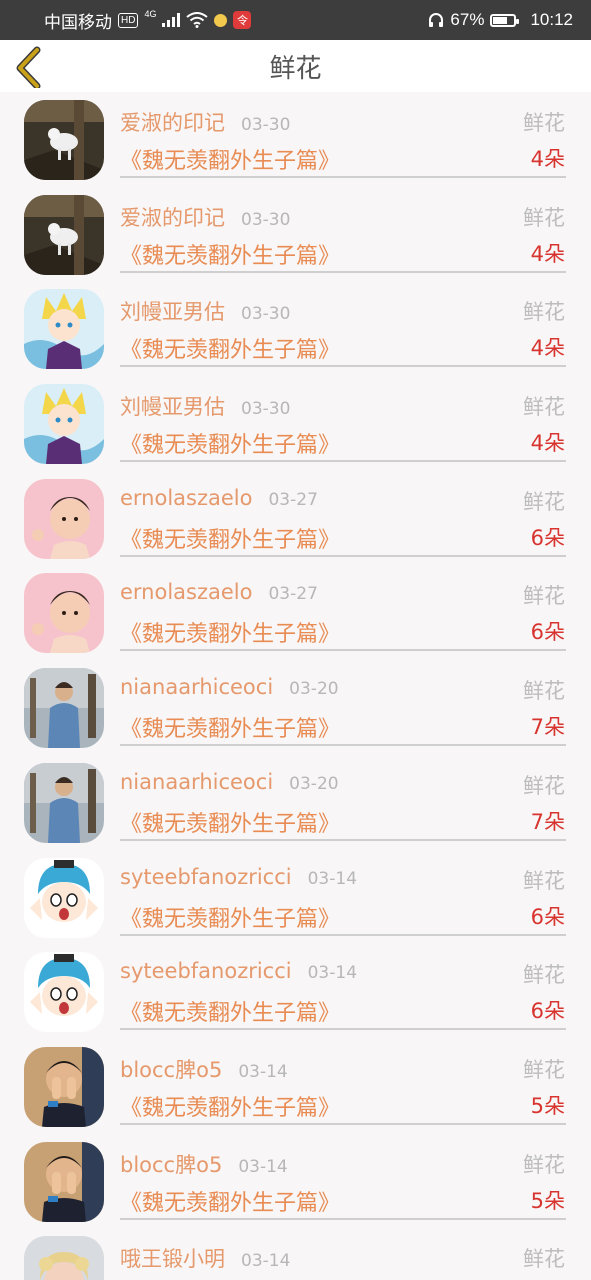 This screenshot has height=1280, width=591. What do you see at coordinates (551, 19) in the screenshot?
I see `clock: 10:12` at bounding box center [551, 19].